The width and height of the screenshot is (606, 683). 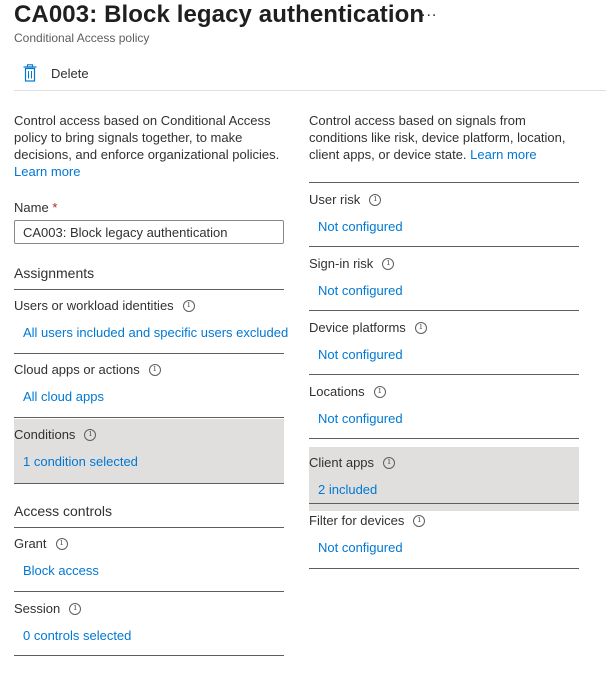 What do you see at coordinates (80, 461) in the screenshot?
I see `conditions-value-link: 1 condition selected` at bounding box center [80, 461].